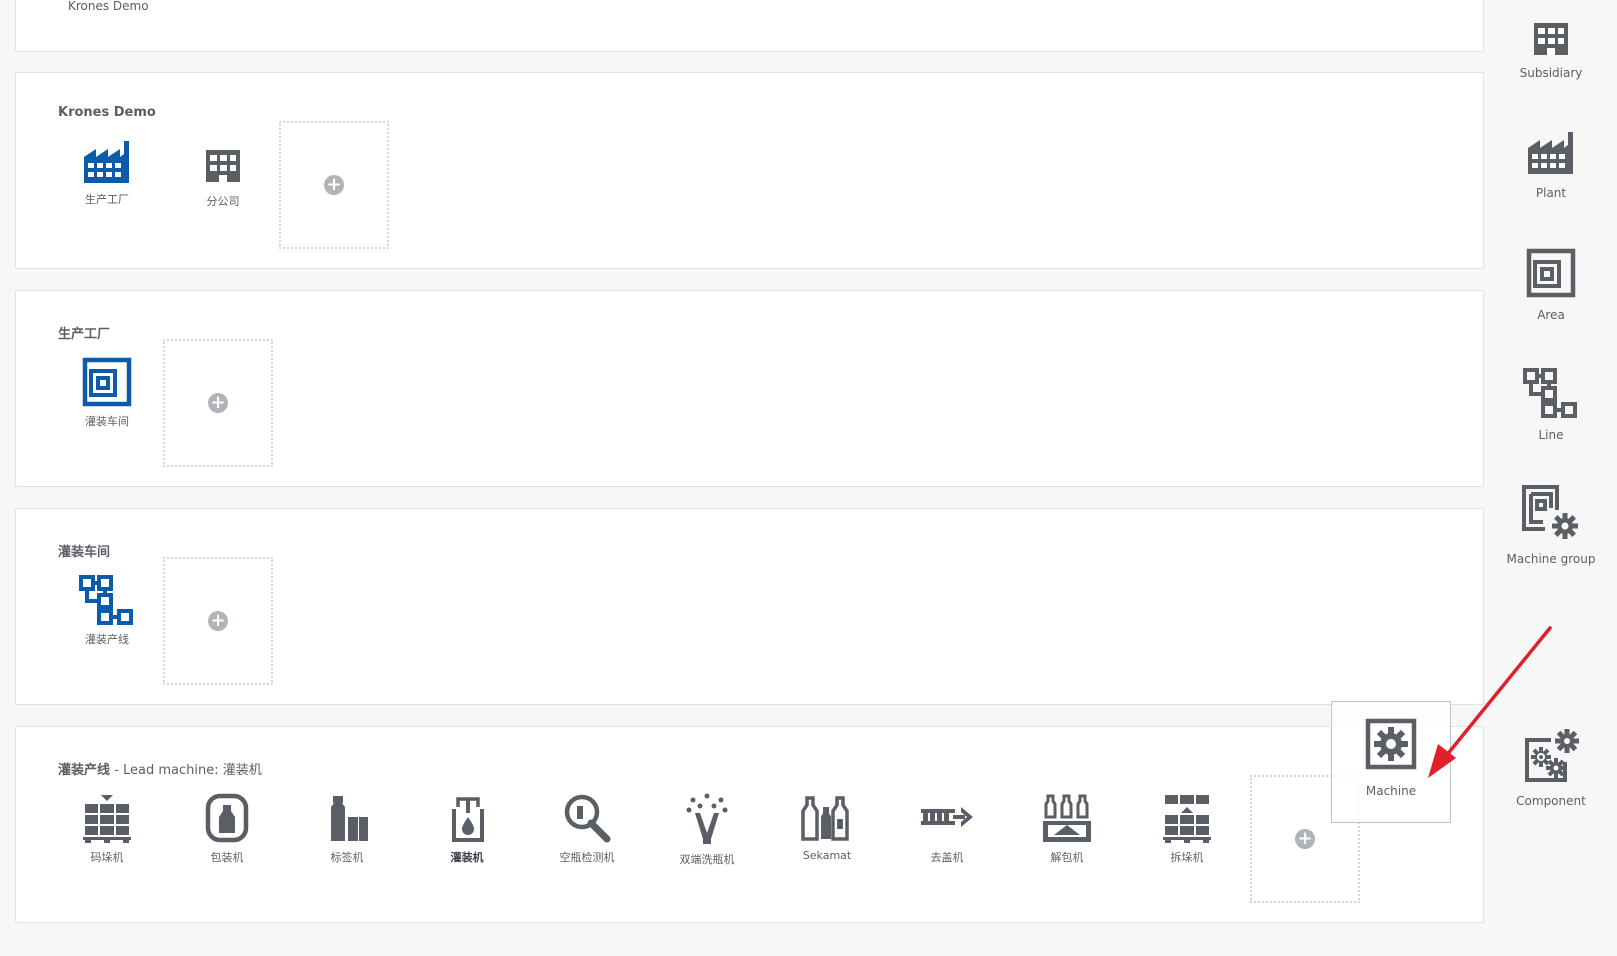 The image size is (1617, 956). What do you see at coordinates (827, 855) in the screenshot?
I see `machine-label: Sekamat` at bounding box center [827, 855].